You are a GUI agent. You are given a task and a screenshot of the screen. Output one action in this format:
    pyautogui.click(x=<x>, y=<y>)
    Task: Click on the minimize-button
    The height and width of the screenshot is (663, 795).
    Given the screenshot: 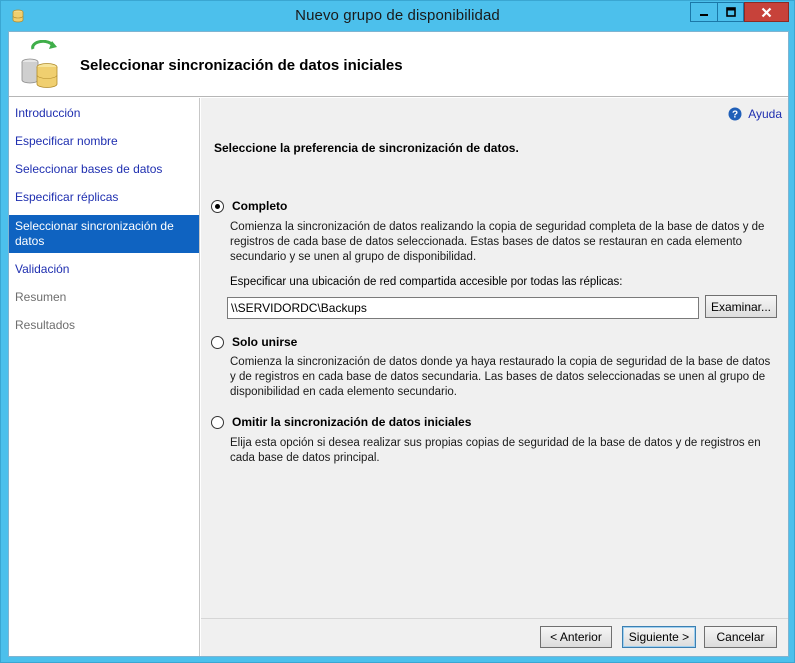 What is the action you would take?
    pyautogui.click(x=703, y=12)
    